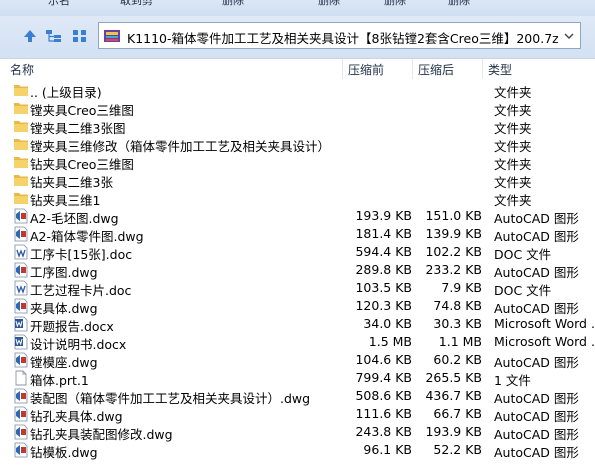 The height and width of the screenshot is (475, 595). What do you see at coordinates (383, 233) in the screenshot?
I see `compressed-size: 181.4 KB` at bounding box center [383, 233].